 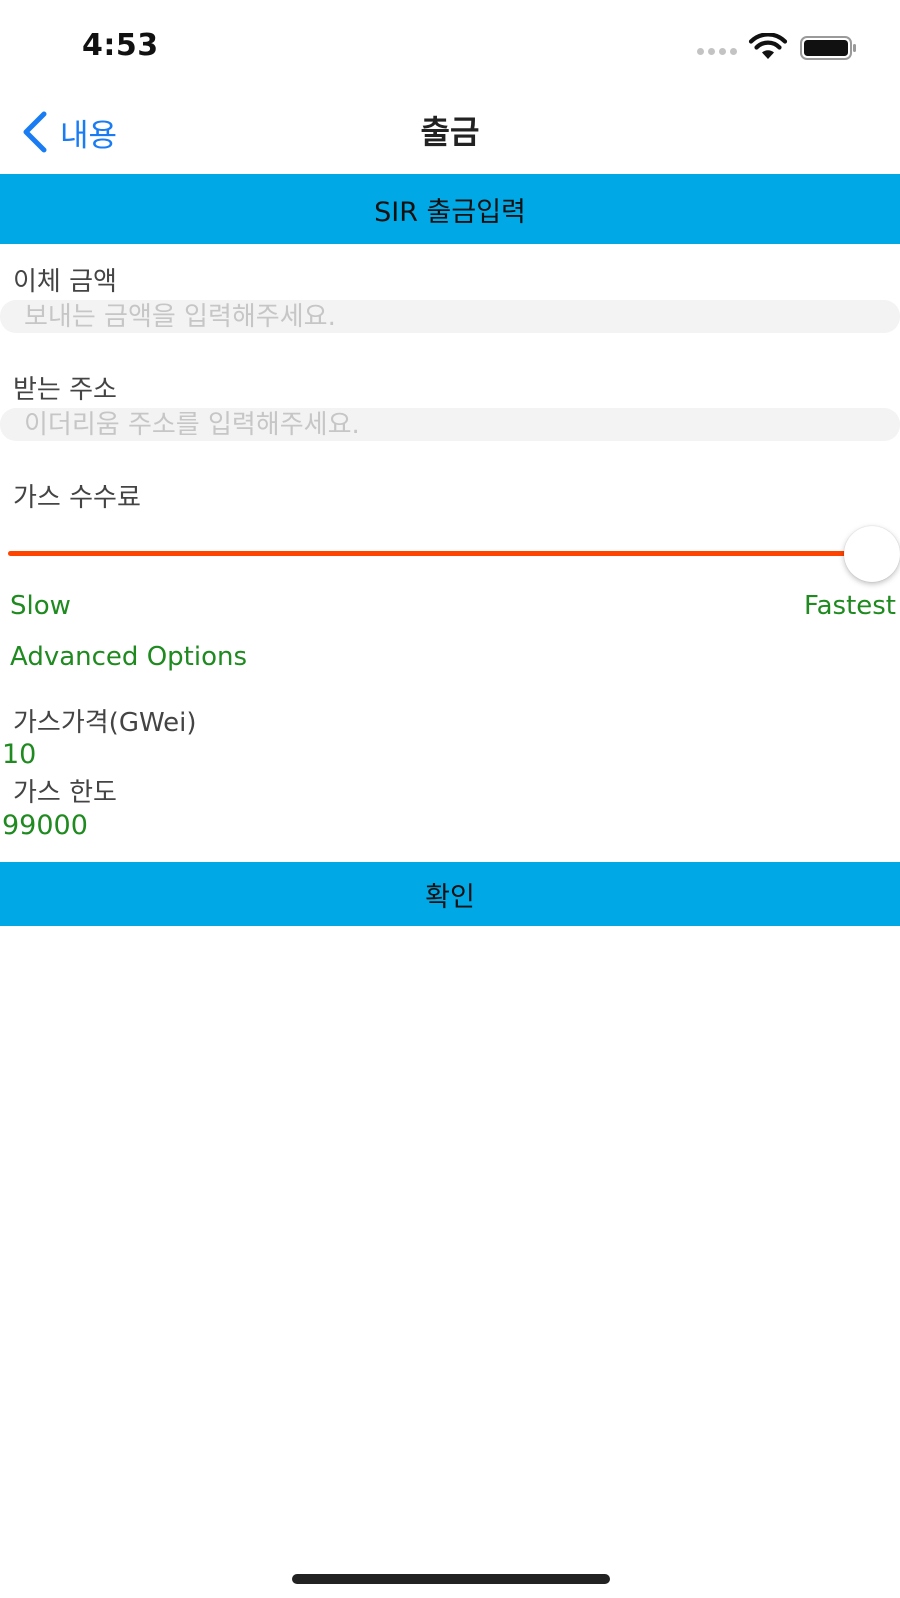 What do you see at coordinates (65, 793) in the screenshot?
I see `gas-limit-label: 가스 한도` at bounding box center [65, 793].